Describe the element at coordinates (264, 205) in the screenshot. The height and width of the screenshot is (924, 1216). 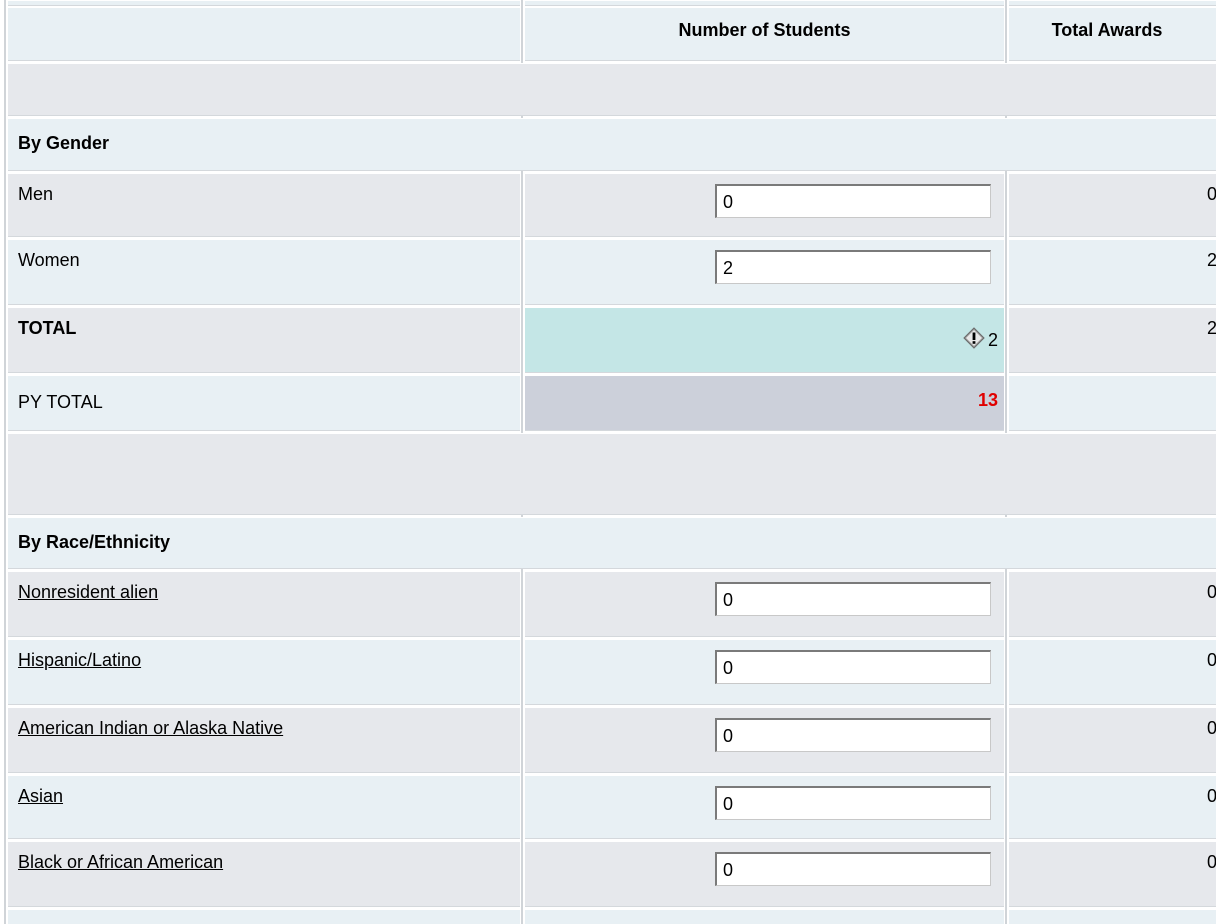
I see `row-label: Men` at that location.